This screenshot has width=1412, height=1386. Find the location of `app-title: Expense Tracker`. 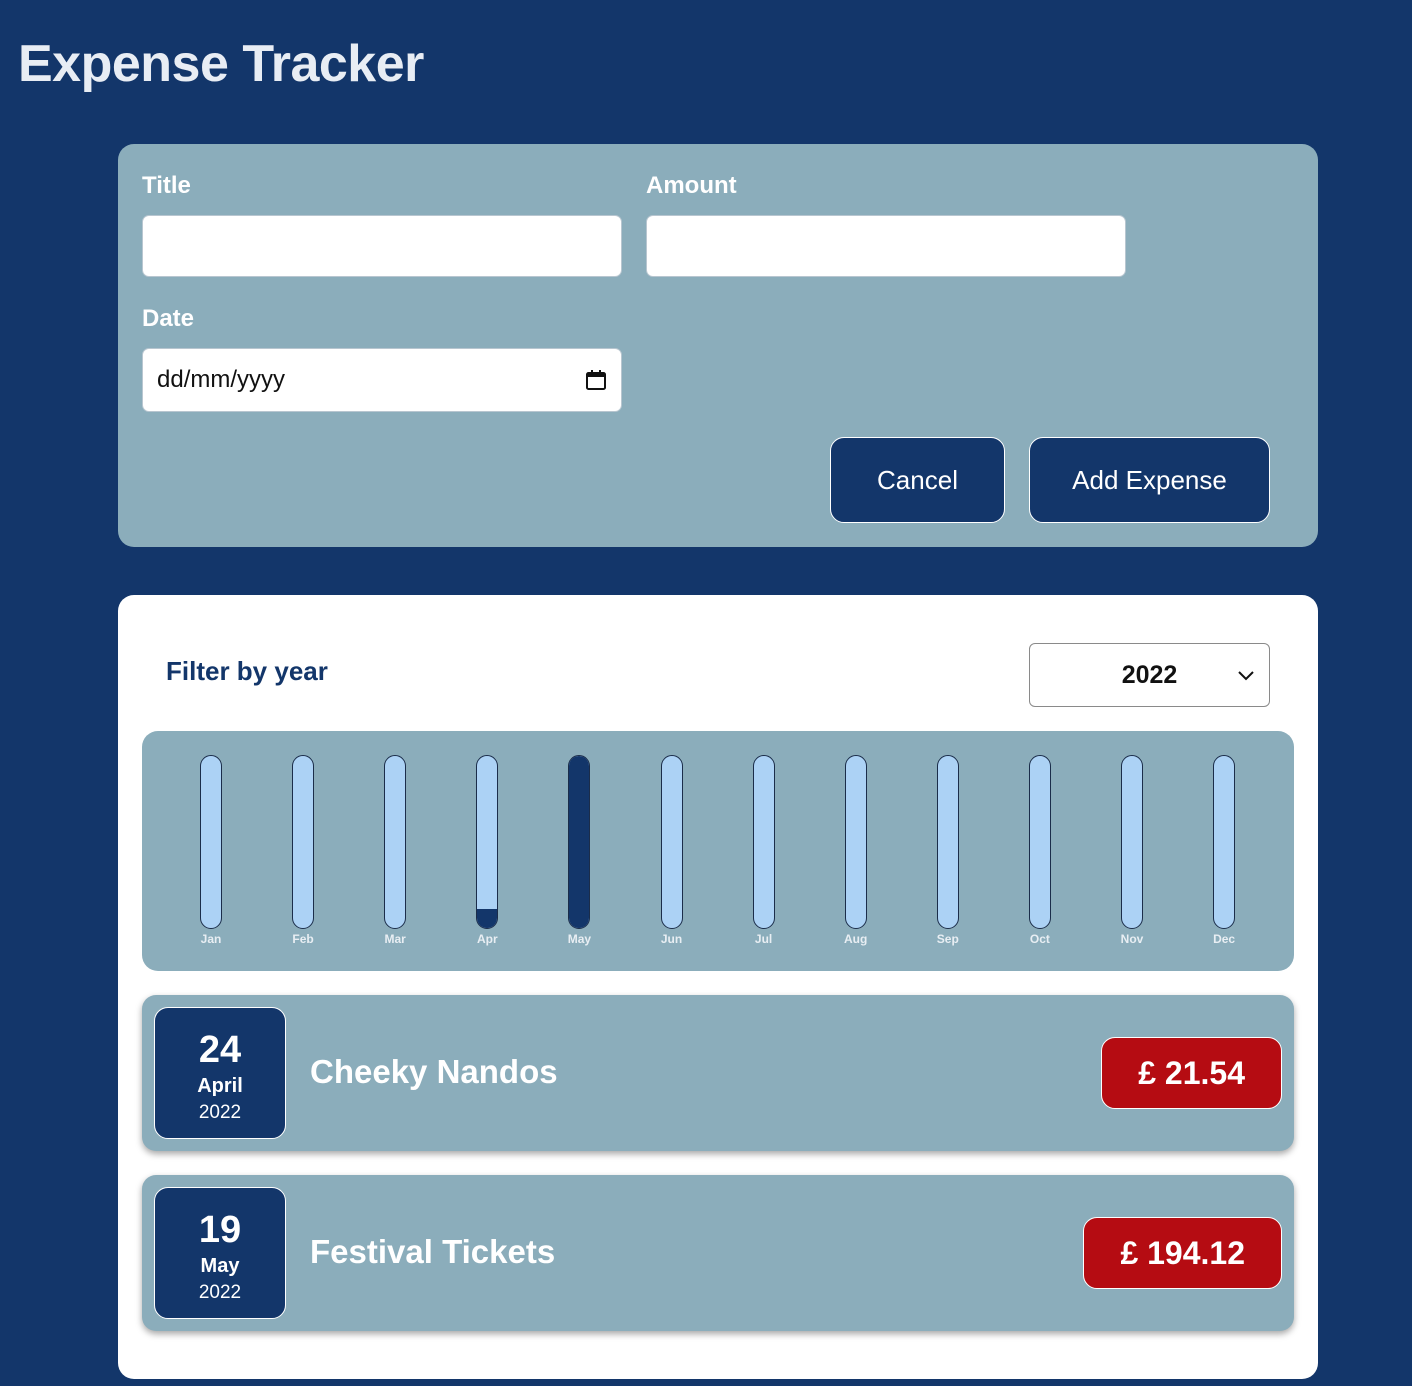

app-title: Expense Tracker is located at coordinates (221, 64).